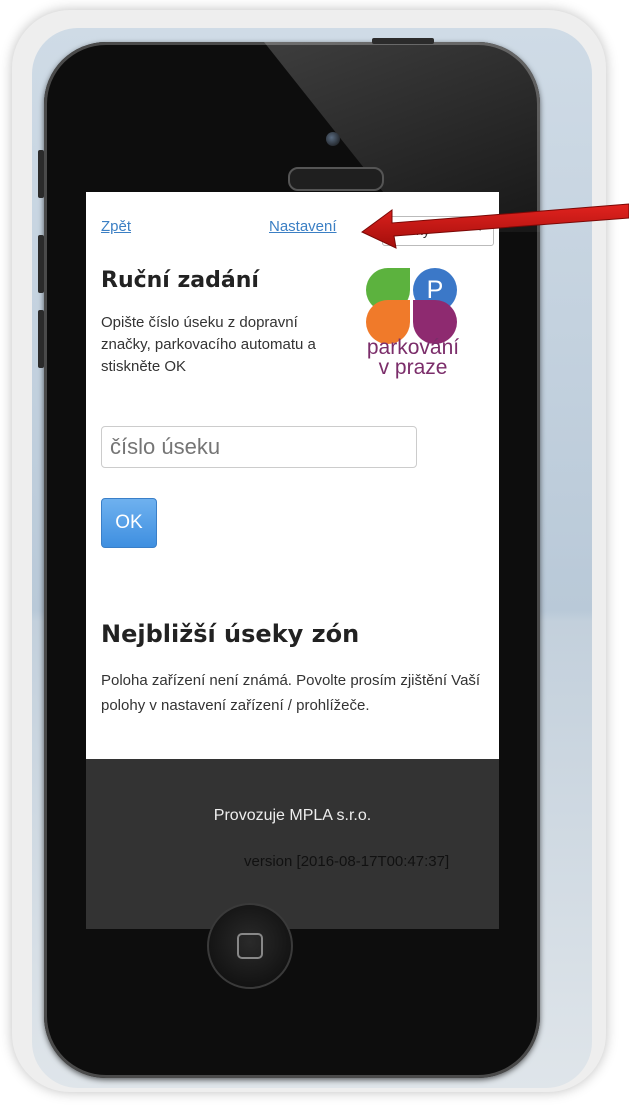 Image resolution: width=629 pixels, height=1106 pixels. I want to click on power-button, so click(403, 41).